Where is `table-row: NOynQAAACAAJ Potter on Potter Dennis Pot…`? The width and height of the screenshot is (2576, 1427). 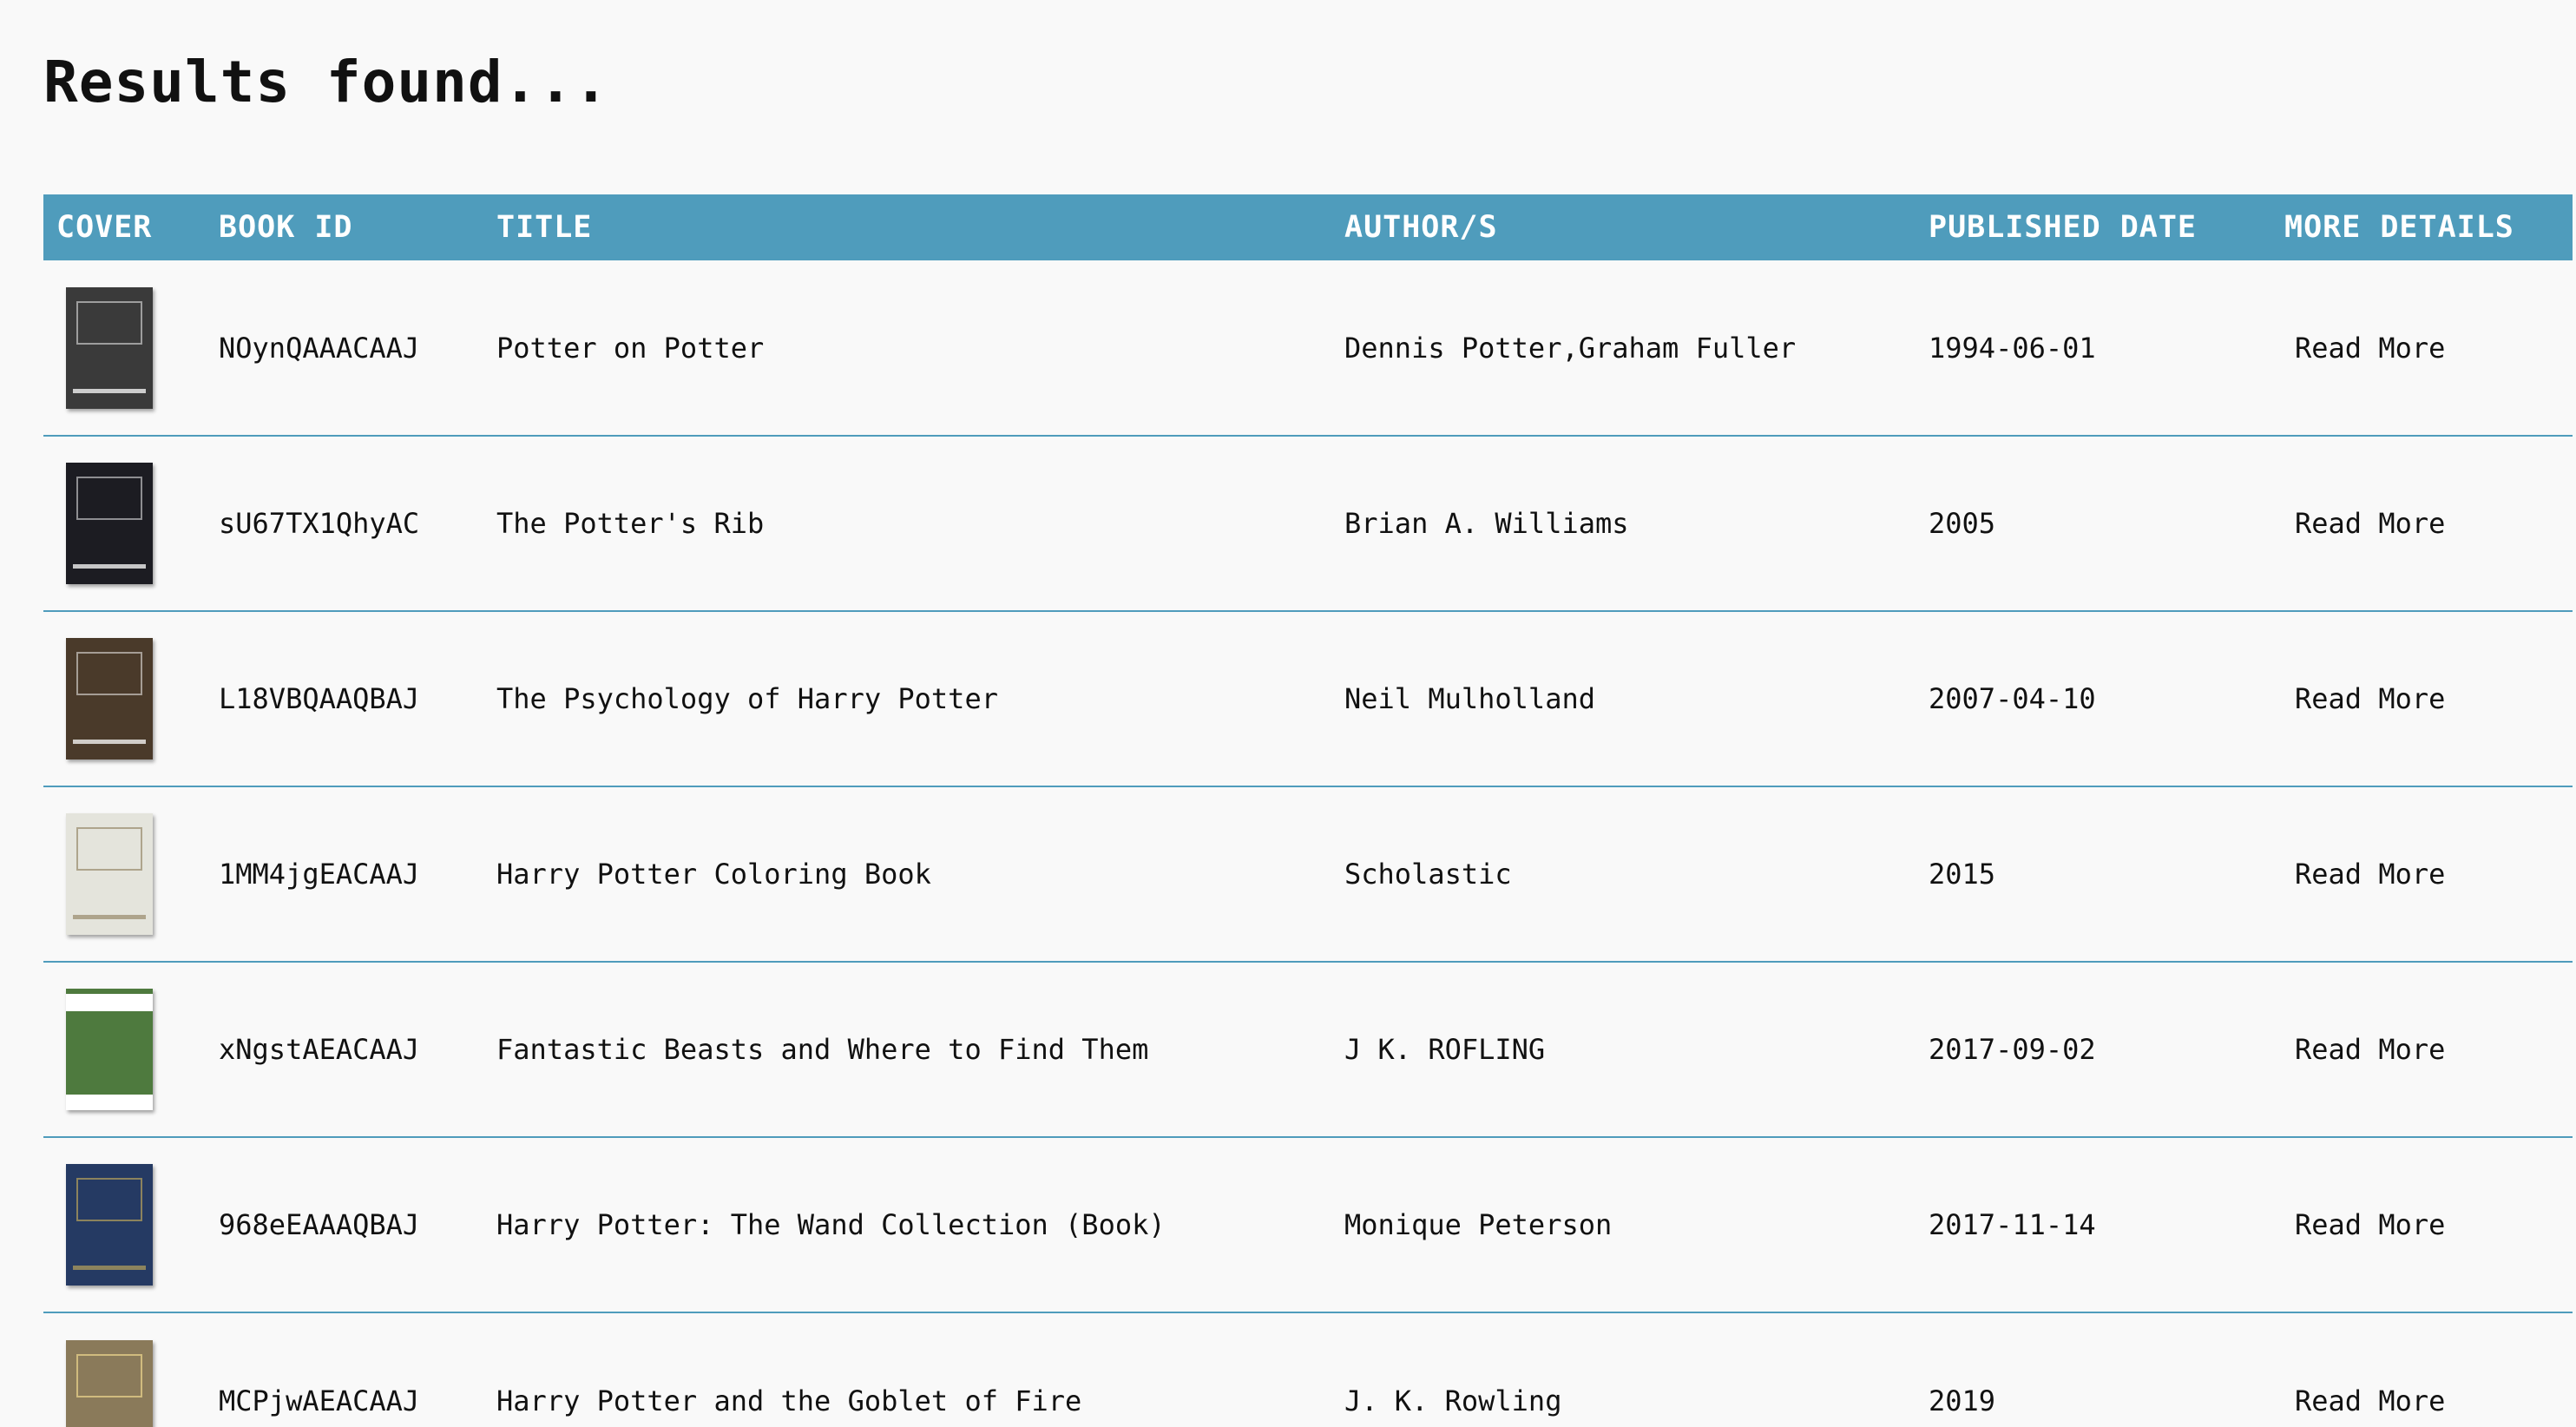
table-row: NOynQAAACAAJ Potter on Potter Dennis Pot… is located at coordinates (1308, 348).